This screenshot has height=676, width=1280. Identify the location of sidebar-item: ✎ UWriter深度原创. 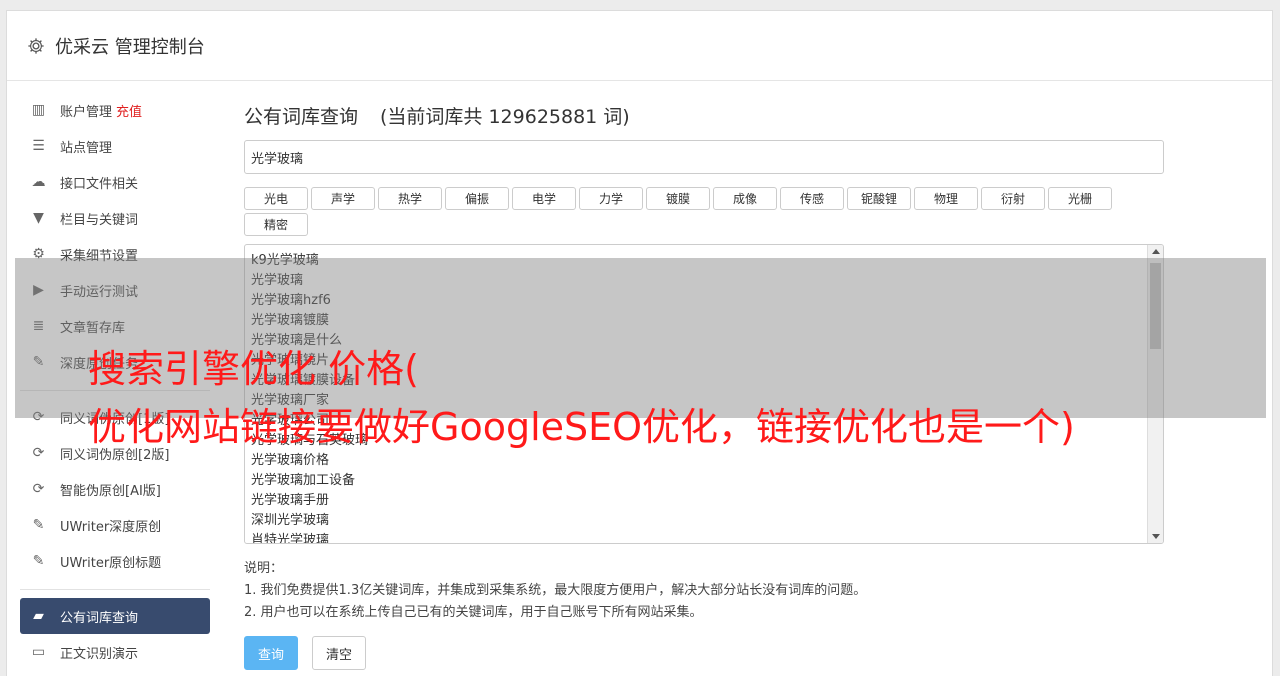
(115, 525).